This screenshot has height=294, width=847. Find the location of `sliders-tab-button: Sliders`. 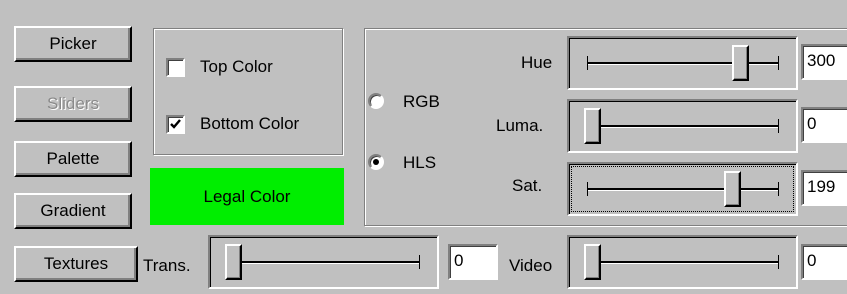

sliders-tab-button: Sliders is located at coordinates (73, 104).